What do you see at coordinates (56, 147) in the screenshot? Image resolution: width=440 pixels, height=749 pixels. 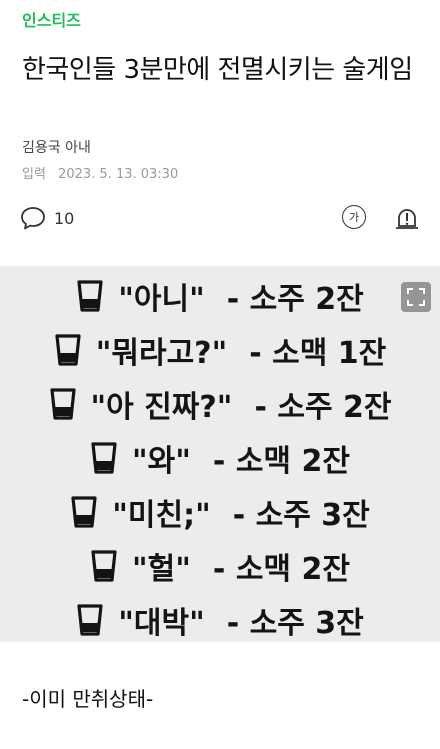 I see `author-name: 김용국 아내` at bounding box center [56, 147].